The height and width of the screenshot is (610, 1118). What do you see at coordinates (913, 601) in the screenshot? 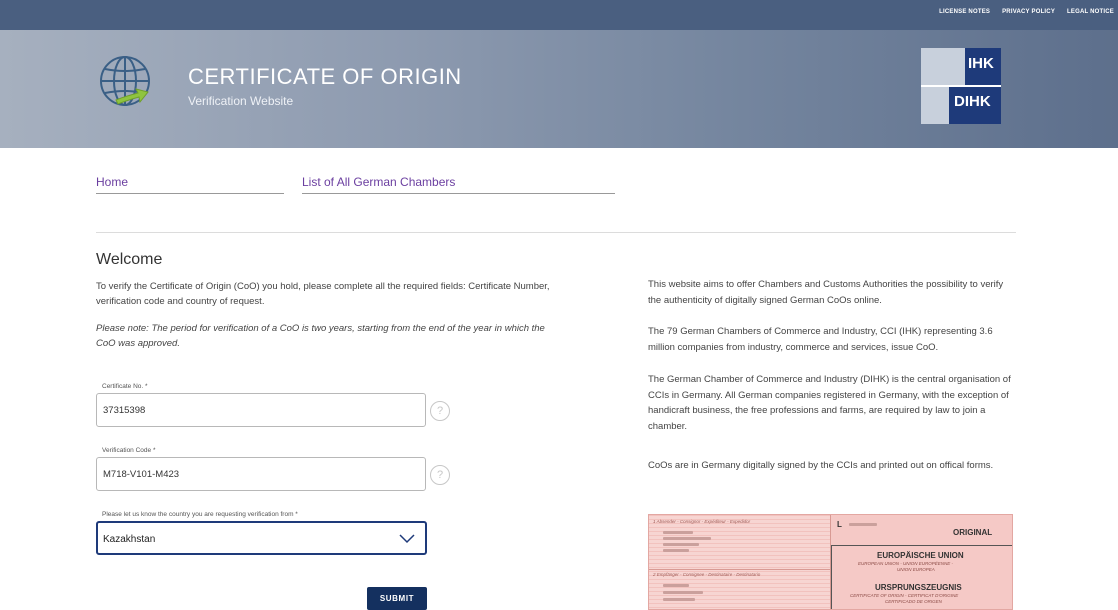
I see `certificate-ursprung-sub2: CERTIFICADO DE ORIGEN` at bounding box center [913, 601].